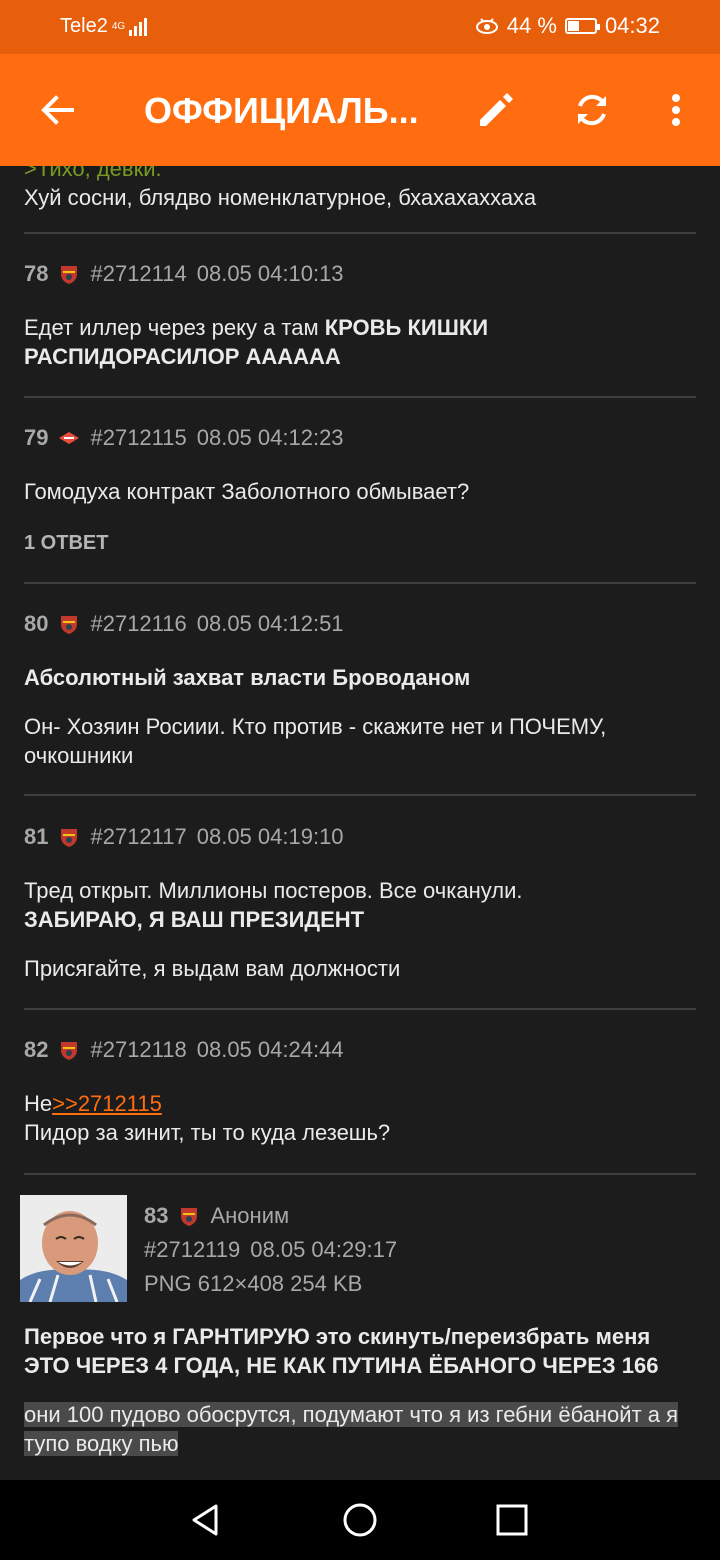 Image resolution: width=720 pixels, height=1560 pixels. I want to click on greentext: >Тихо, девки., so click(93, 173).